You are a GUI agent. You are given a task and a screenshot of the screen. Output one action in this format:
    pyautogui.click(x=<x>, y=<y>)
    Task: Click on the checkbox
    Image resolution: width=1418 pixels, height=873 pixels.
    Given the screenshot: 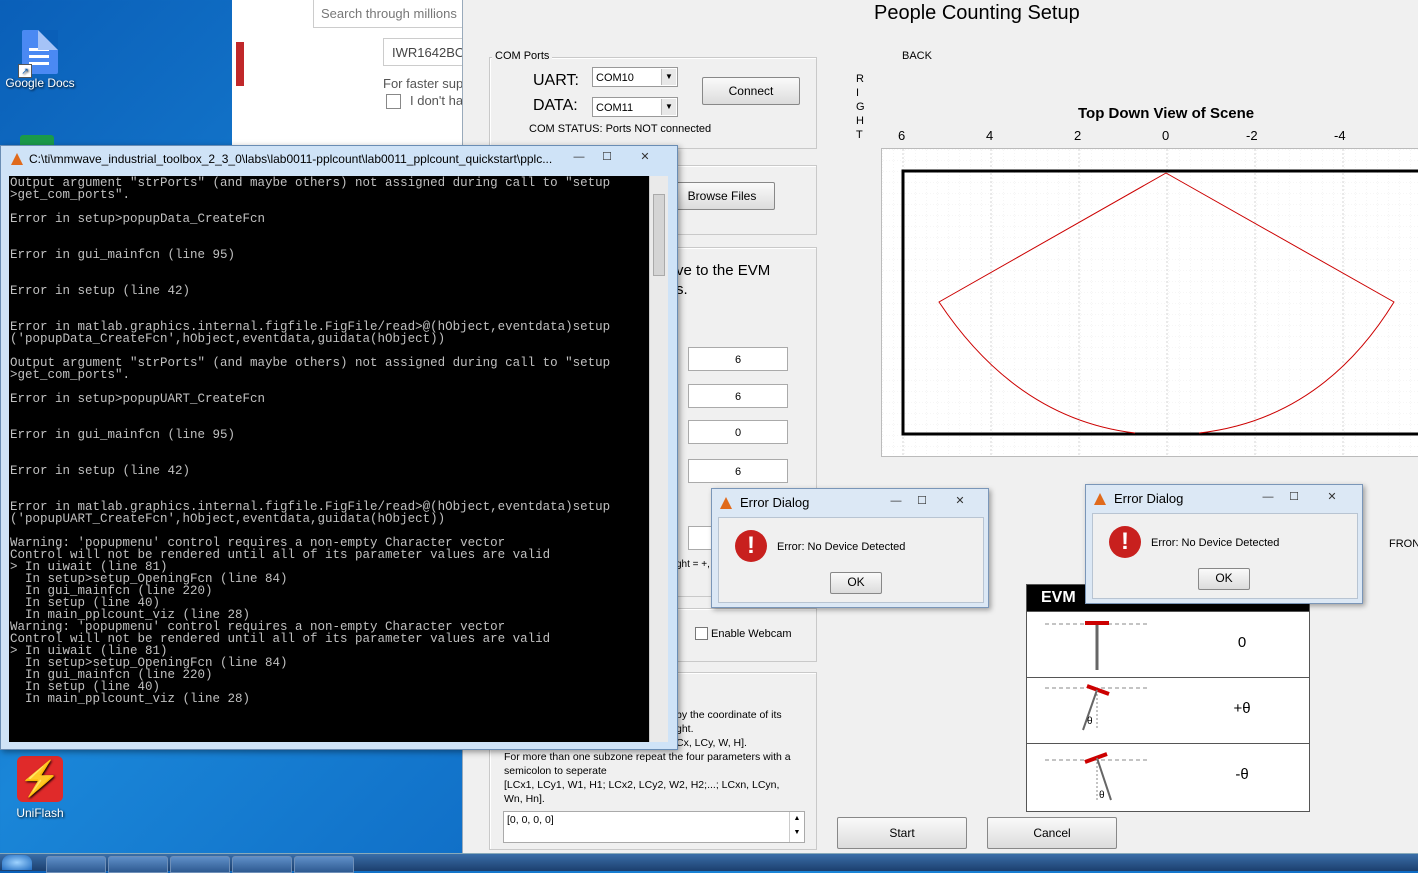 What is the action you would take?
    pyautogui.click(x=393, y=101)
    